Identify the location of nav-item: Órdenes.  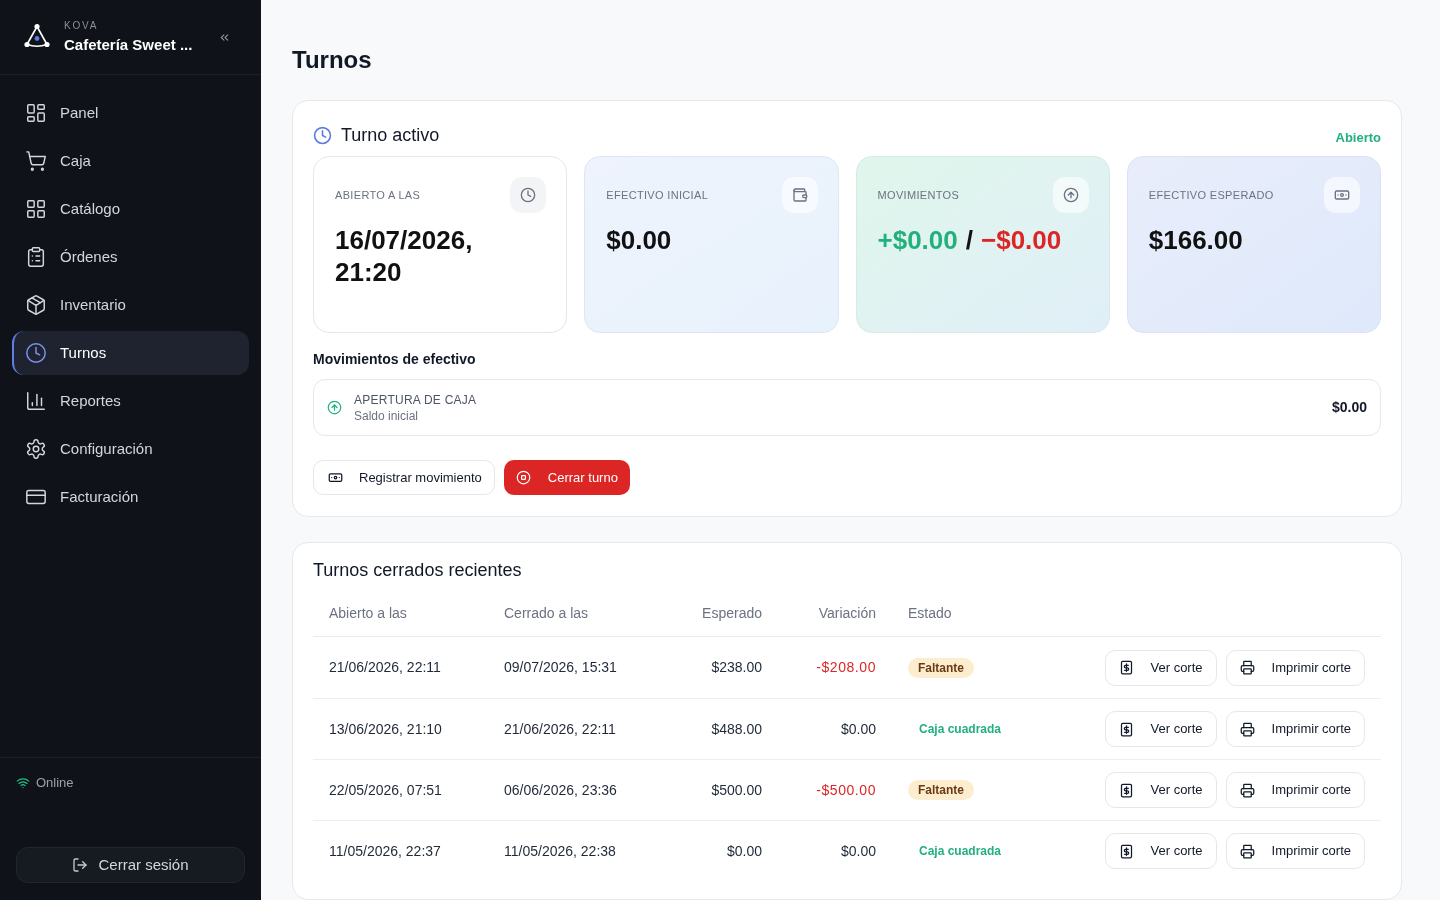
(130, 257).